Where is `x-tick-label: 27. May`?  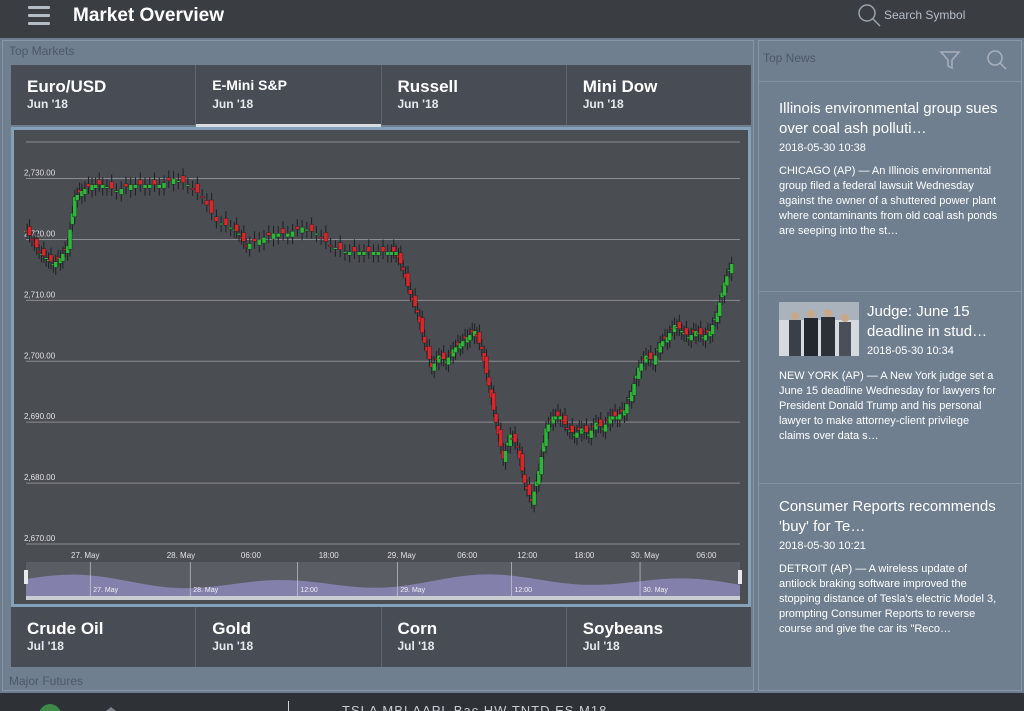 x-tick-label: 27. May is located at coordinates (85, 555).